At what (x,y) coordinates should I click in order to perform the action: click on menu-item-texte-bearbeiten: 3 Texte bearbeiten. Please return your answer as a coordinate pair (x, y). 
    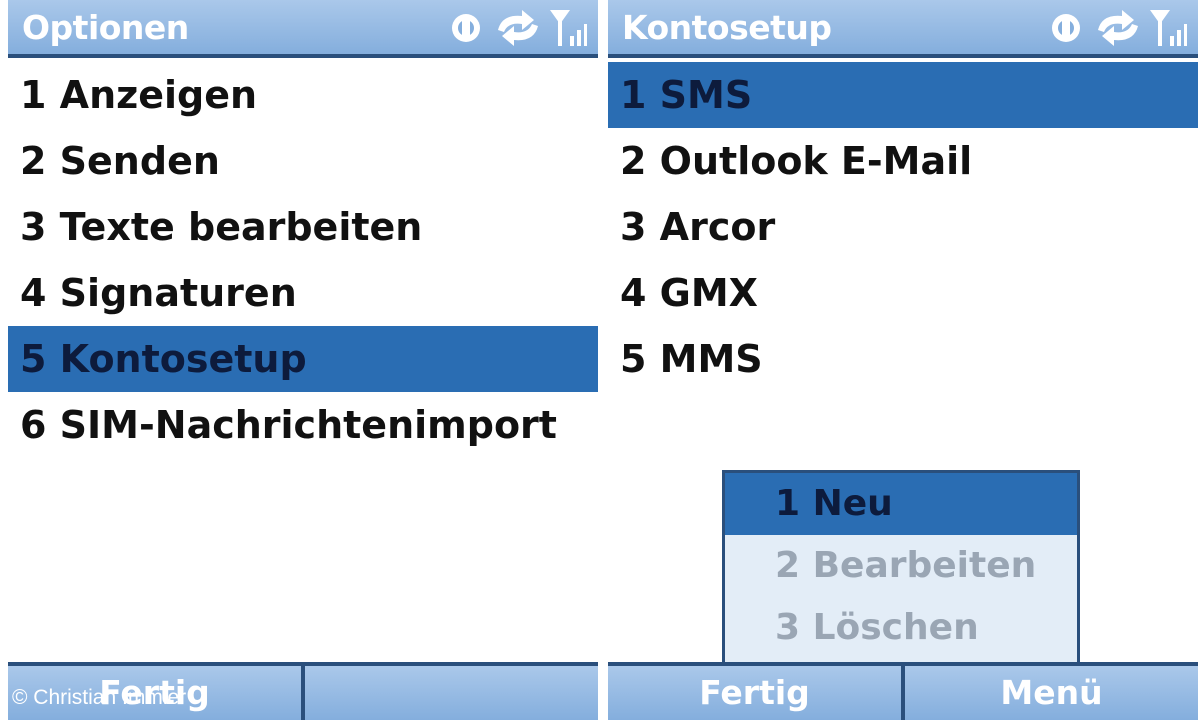
    Looking at the image, I should click on (303, 227).